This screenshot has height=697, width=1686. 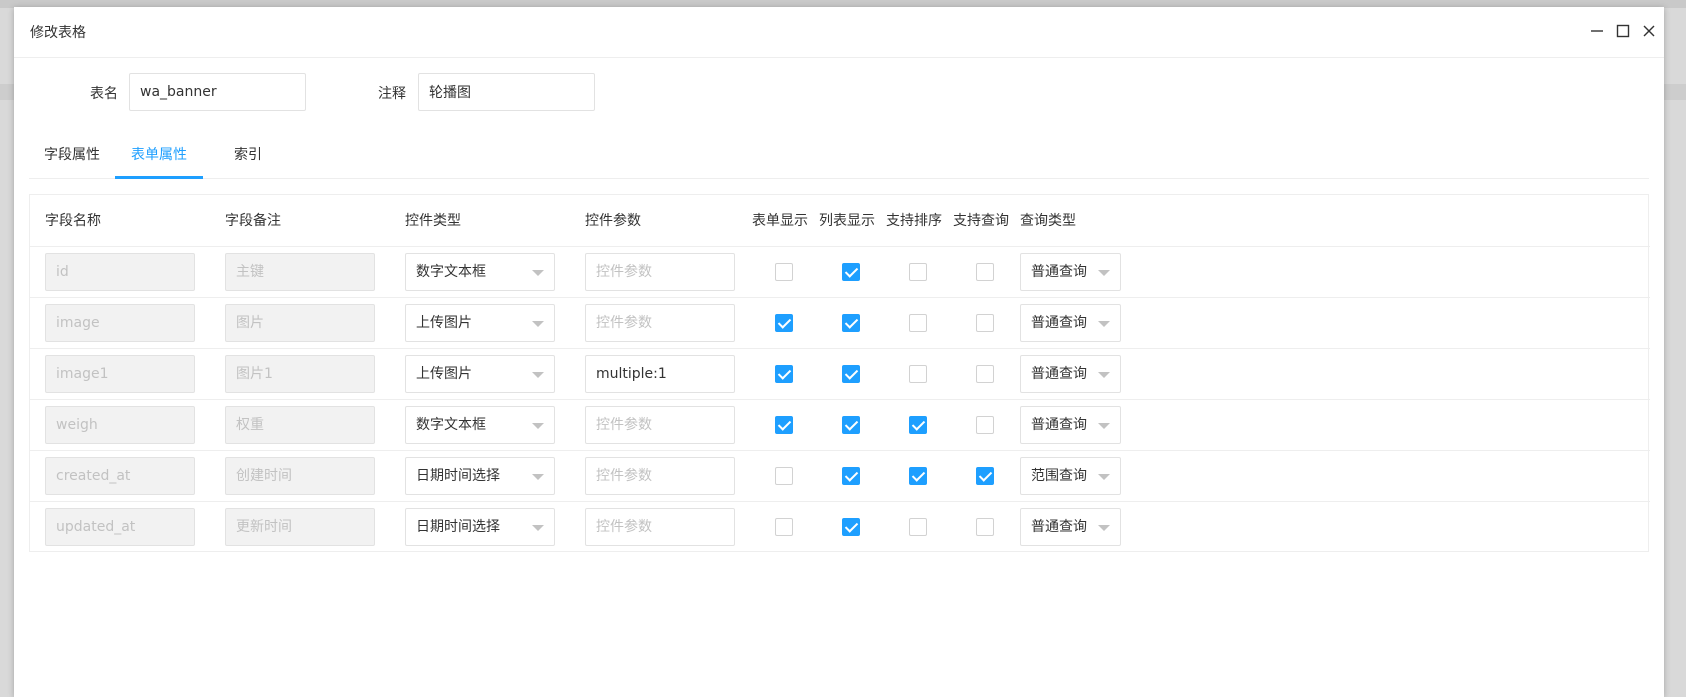 What do you see at coordinates (840, 272) in the screenshot?
I see `table-row: id 主键 数字文本框 控件参数 普通查询` at bounding box center [840, 272].